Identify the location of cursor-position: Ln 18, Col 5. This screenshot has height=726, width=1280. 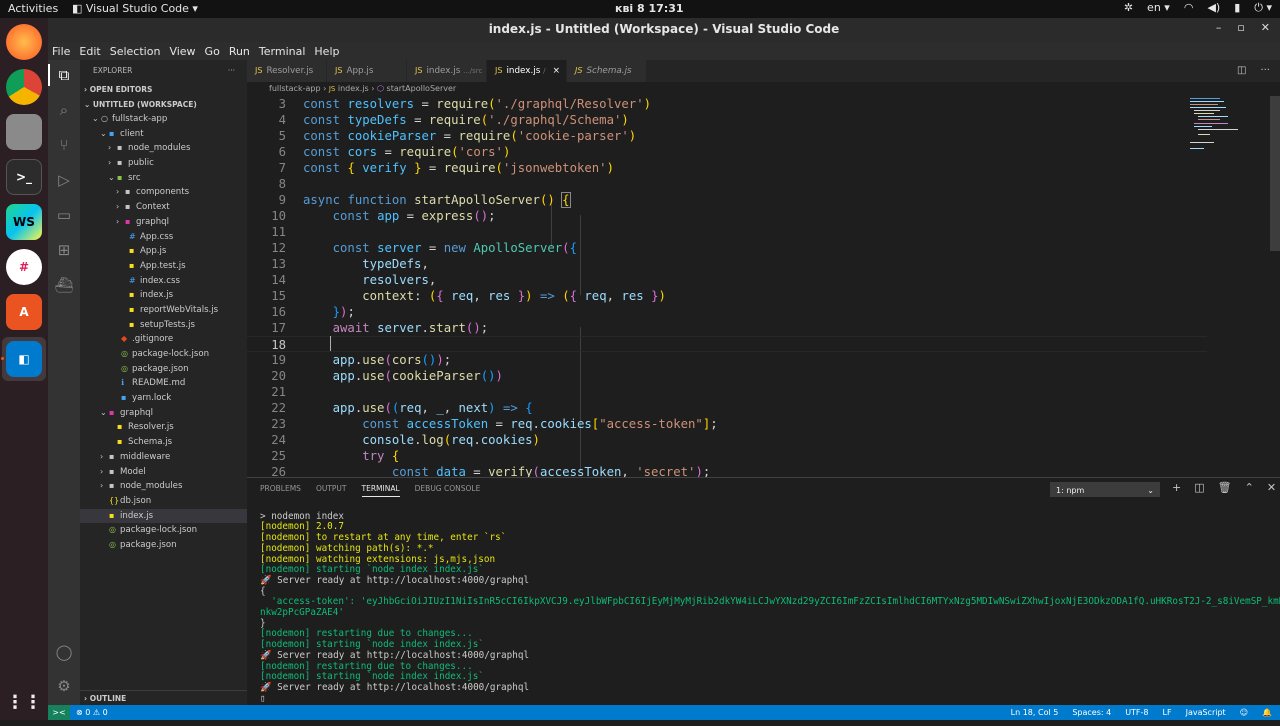
(1035, 712).